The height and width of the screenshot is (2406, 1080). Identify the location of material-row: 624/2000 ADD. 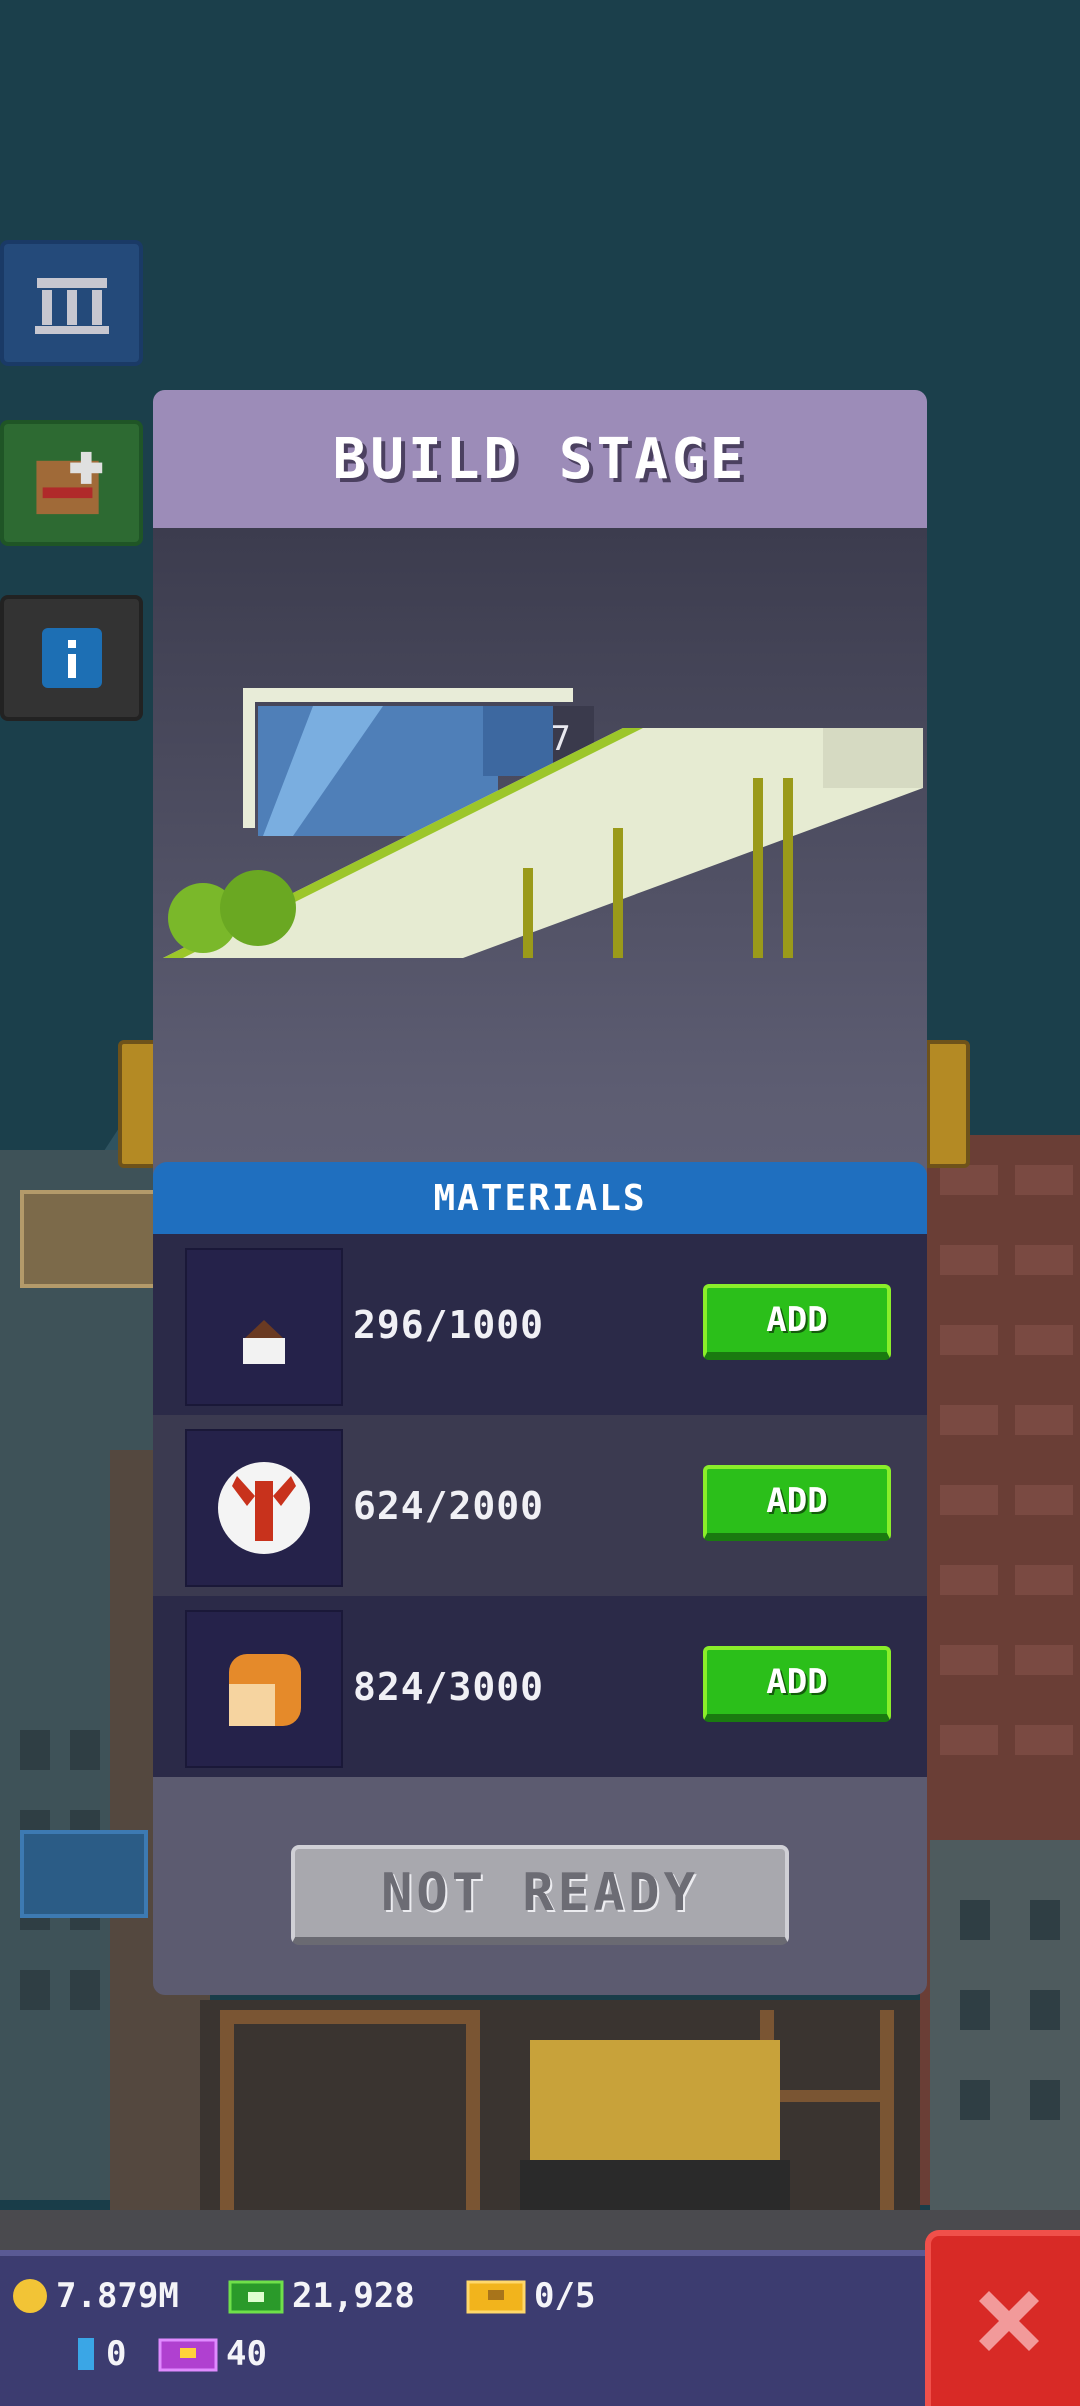
(540, 1505).